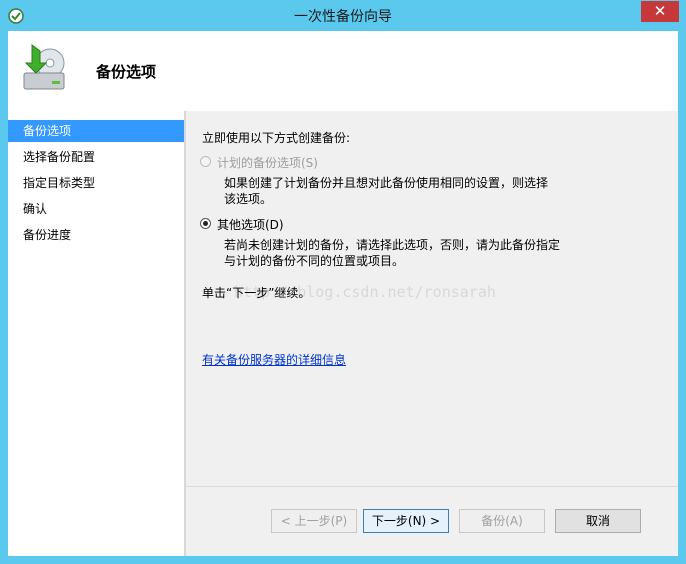  I want to click on description-line: 若尚未创建计划的备份，请选择此选项，否则，请为此备份指定, so click(392, 245).